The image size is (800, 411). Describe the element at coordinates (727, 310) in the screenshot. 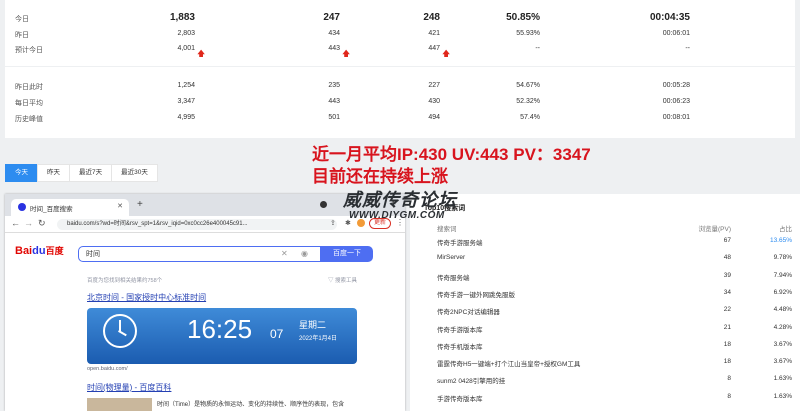

I see `pv-value: 22` at that location.